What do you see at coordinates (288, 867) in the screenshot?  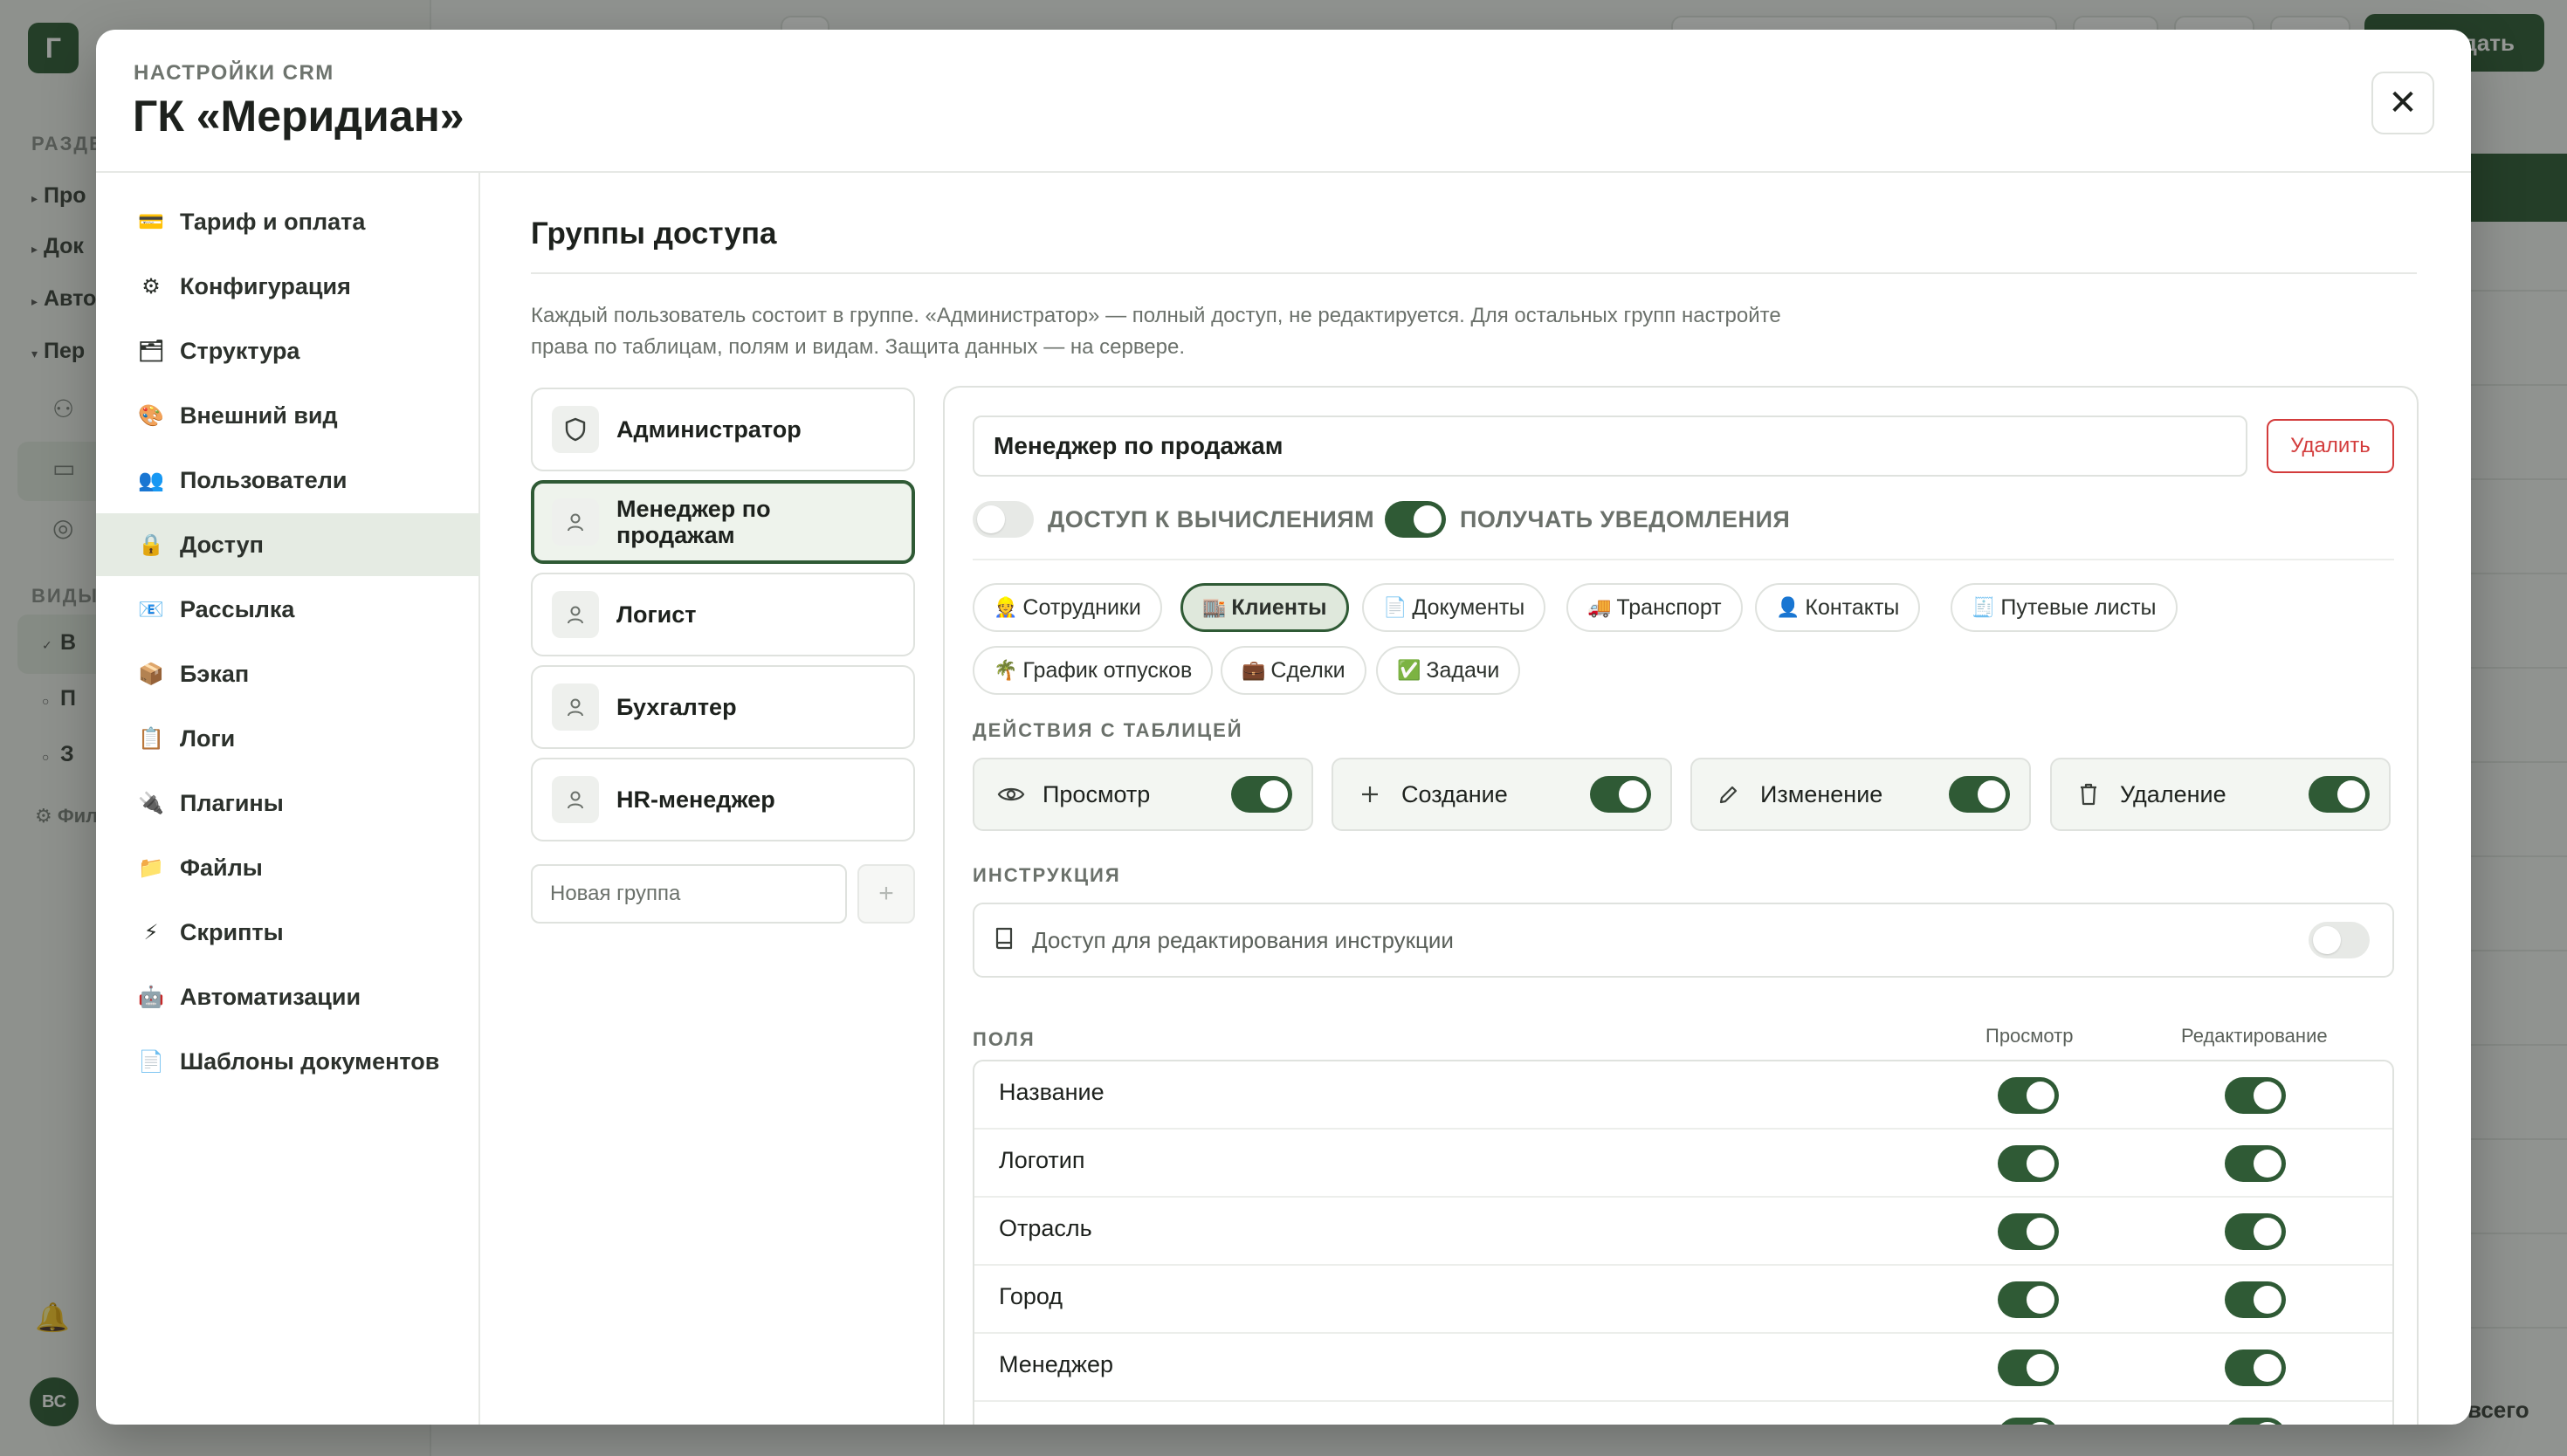 I see `sidebar-item-files: 📁 Файлы` at bounding box center [288, 867].